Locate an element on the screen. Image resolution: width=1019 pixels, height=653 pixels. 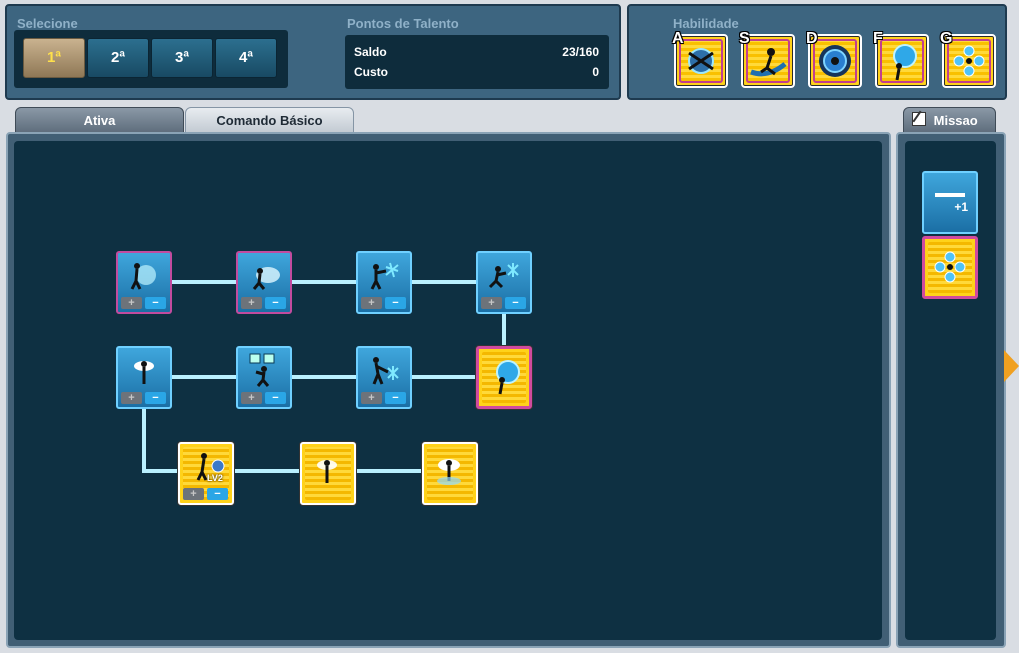
cost-label: Custo is located at coordinates (371, 72).